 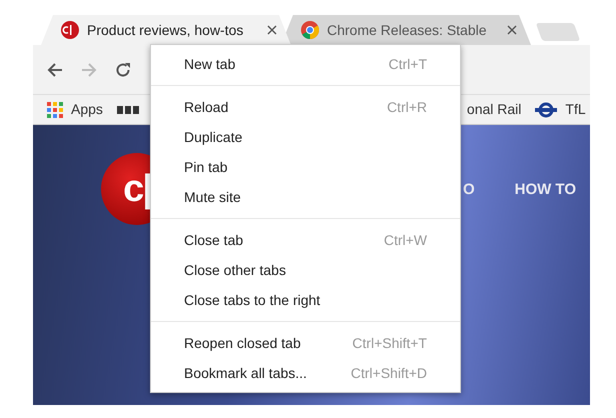 What do you see at coordinates (305, 270) in the screenshot?
I see `menu-item: Close other tabs` at bounding box center [305, 270].